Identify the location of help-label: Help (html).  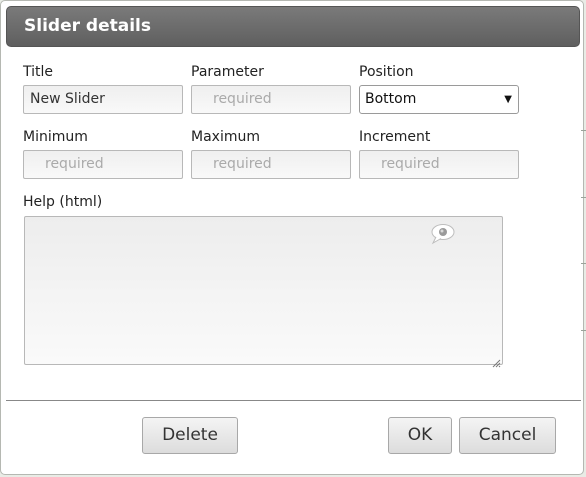
(63, 202).